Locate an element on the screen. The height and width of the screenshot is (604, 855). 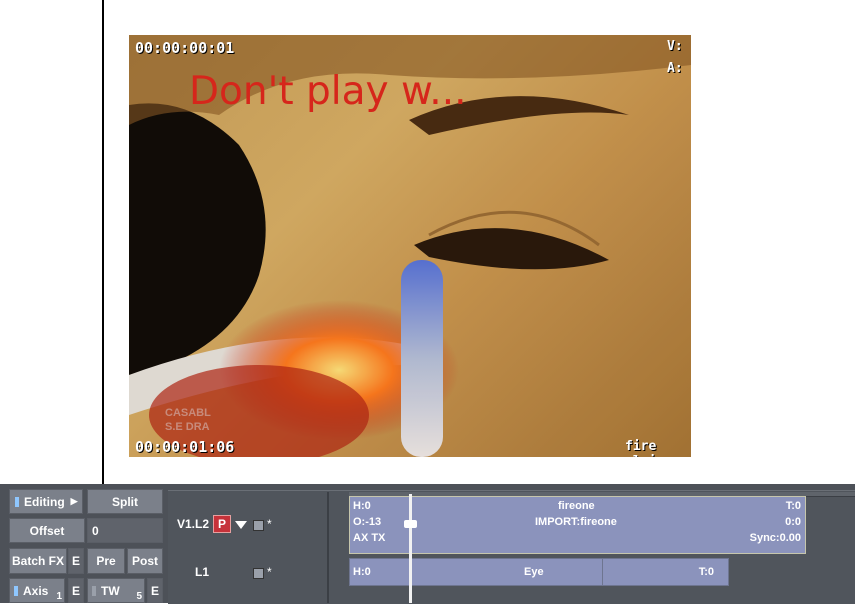
track-v1-star: * is located at coordinates (269, 524).